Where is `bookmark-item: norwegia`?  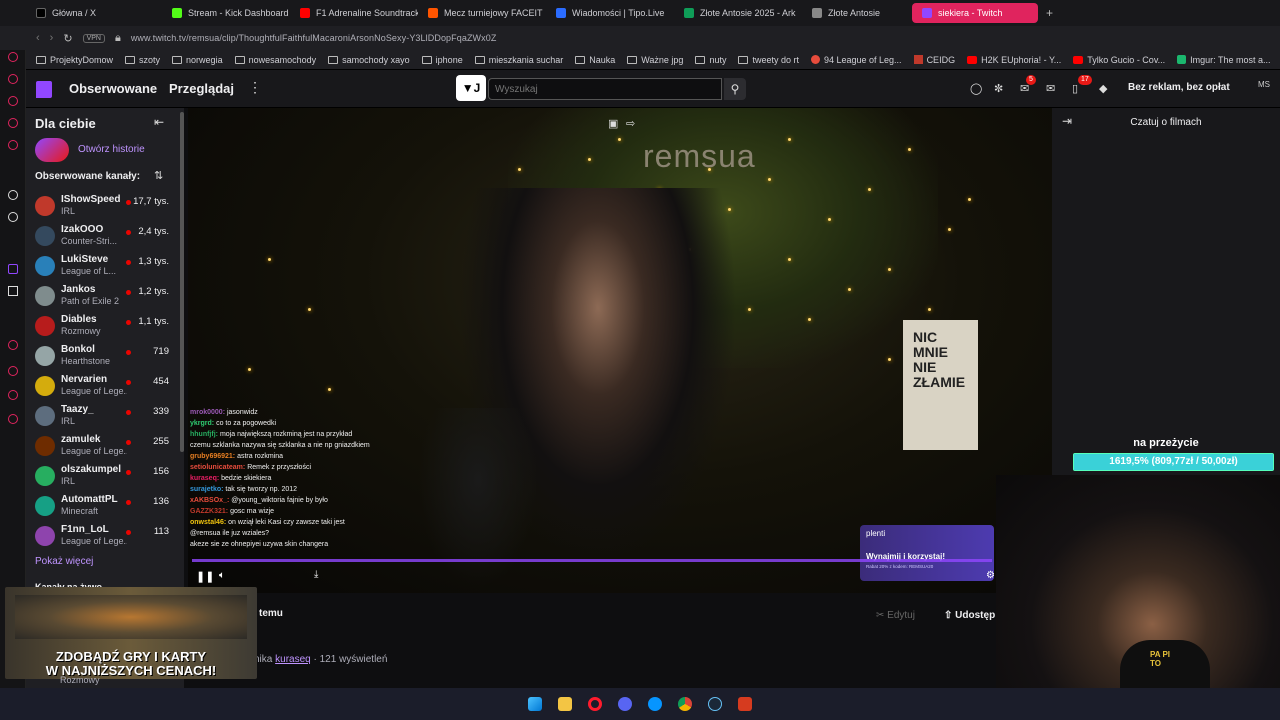 bookmark-item: norwegia is located at coordinates (197, 60).